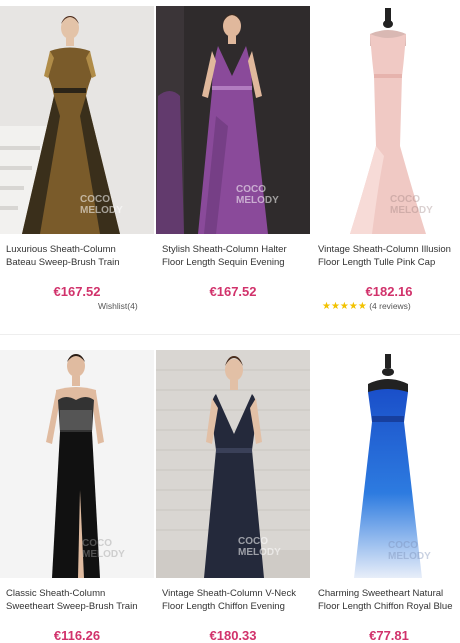 Image resolution: width=460 pixels, height=643 pixels. Describe the element at coordinates (390, 306) in the screenshot. I see `review-count: (4 reviews)` at that location.